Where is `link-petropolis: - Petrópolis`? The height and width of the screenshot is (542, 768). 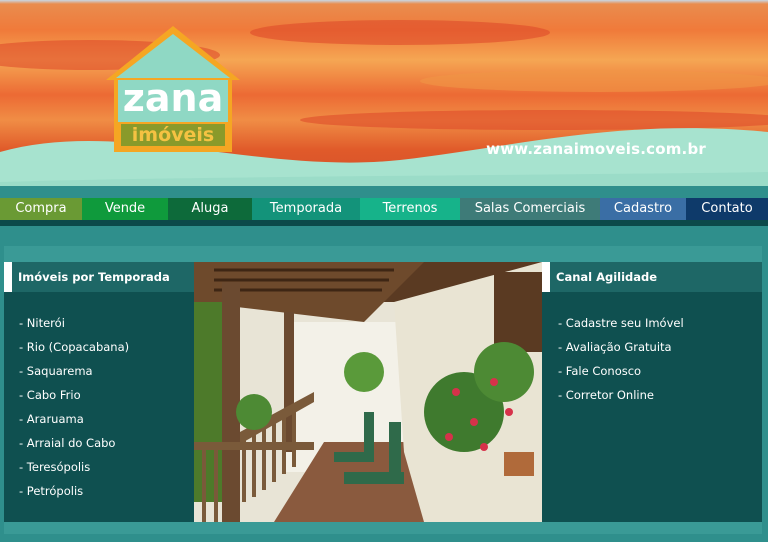 link-petropolis: - Petrópolis is located at coordinates (51, 491).